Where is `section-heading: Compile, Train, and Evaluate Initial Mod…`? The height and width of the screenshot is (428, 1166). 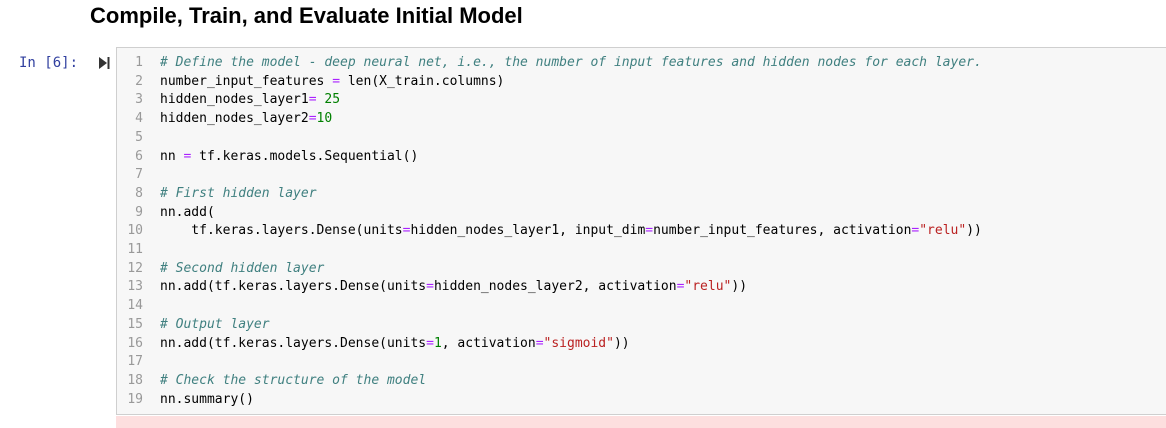
section-heading: Compile, Train, and Evaluate Initial Mod… is located at coordinates (306, 15).